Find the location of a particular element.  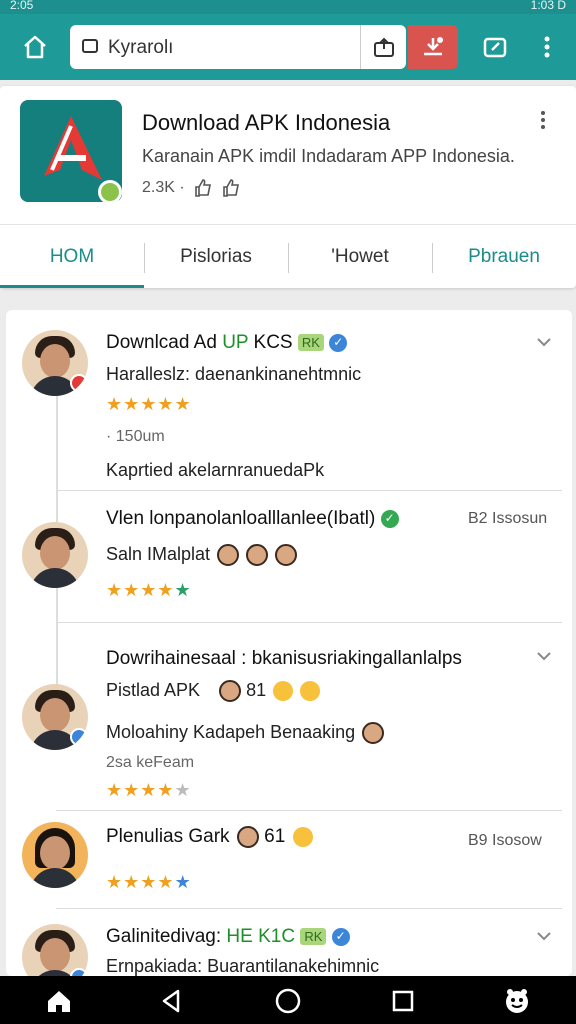

item-subtitle: Moloahiny Kadapeh Benaaking is located at coordinates (245, 733).